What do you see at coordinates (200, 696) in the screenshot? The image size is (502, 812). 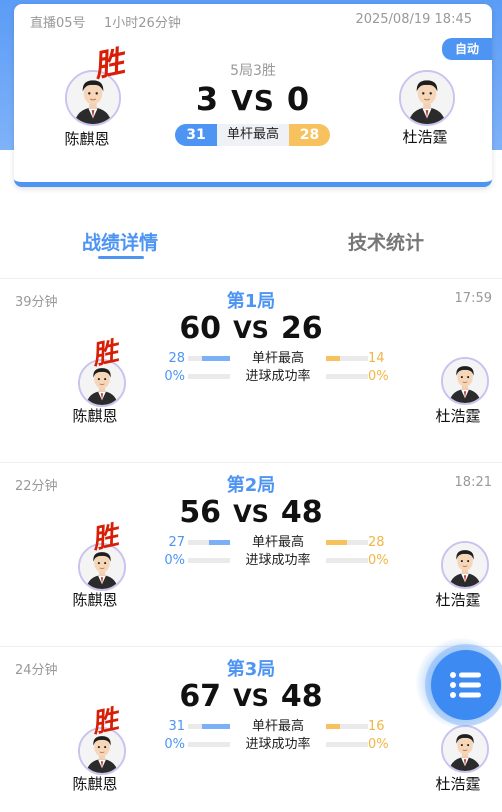 I see `game-left-score: 67` at bounding box center [200, 696].